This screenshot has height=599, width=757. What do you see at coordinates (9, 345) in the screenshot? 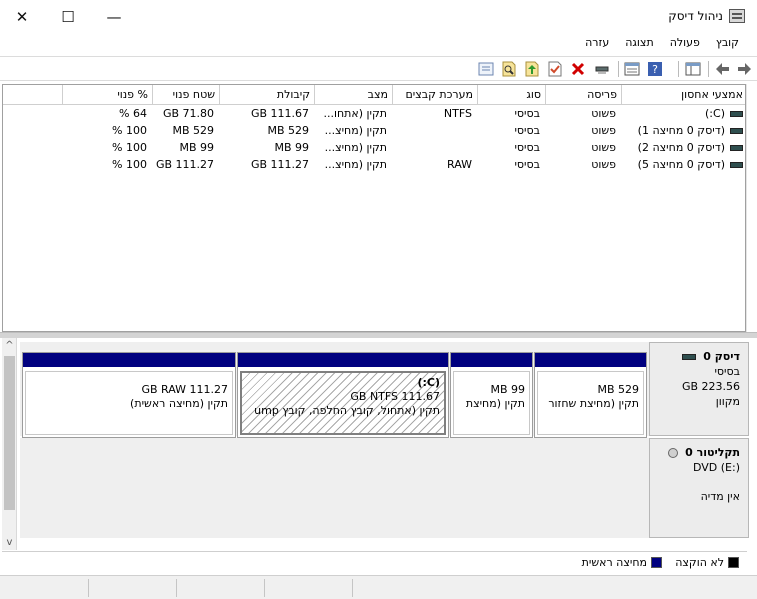
I see `scroll-up-icon: ^` at bounding box center [9, 345].